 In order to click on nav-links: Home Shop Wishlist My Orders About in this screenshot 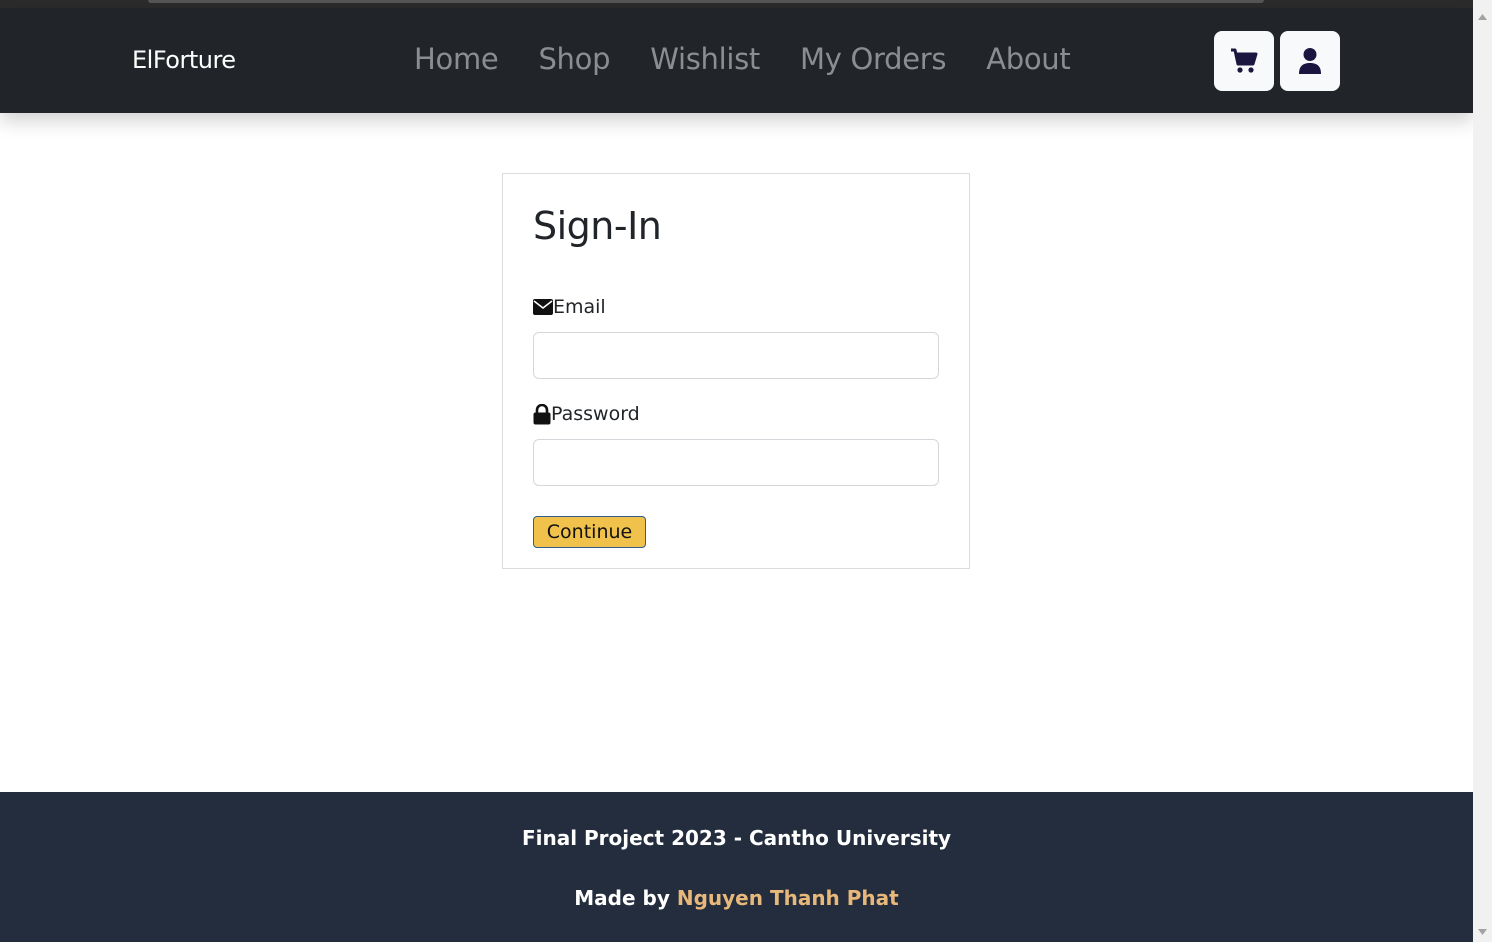, I will do `click(762, 59)`.